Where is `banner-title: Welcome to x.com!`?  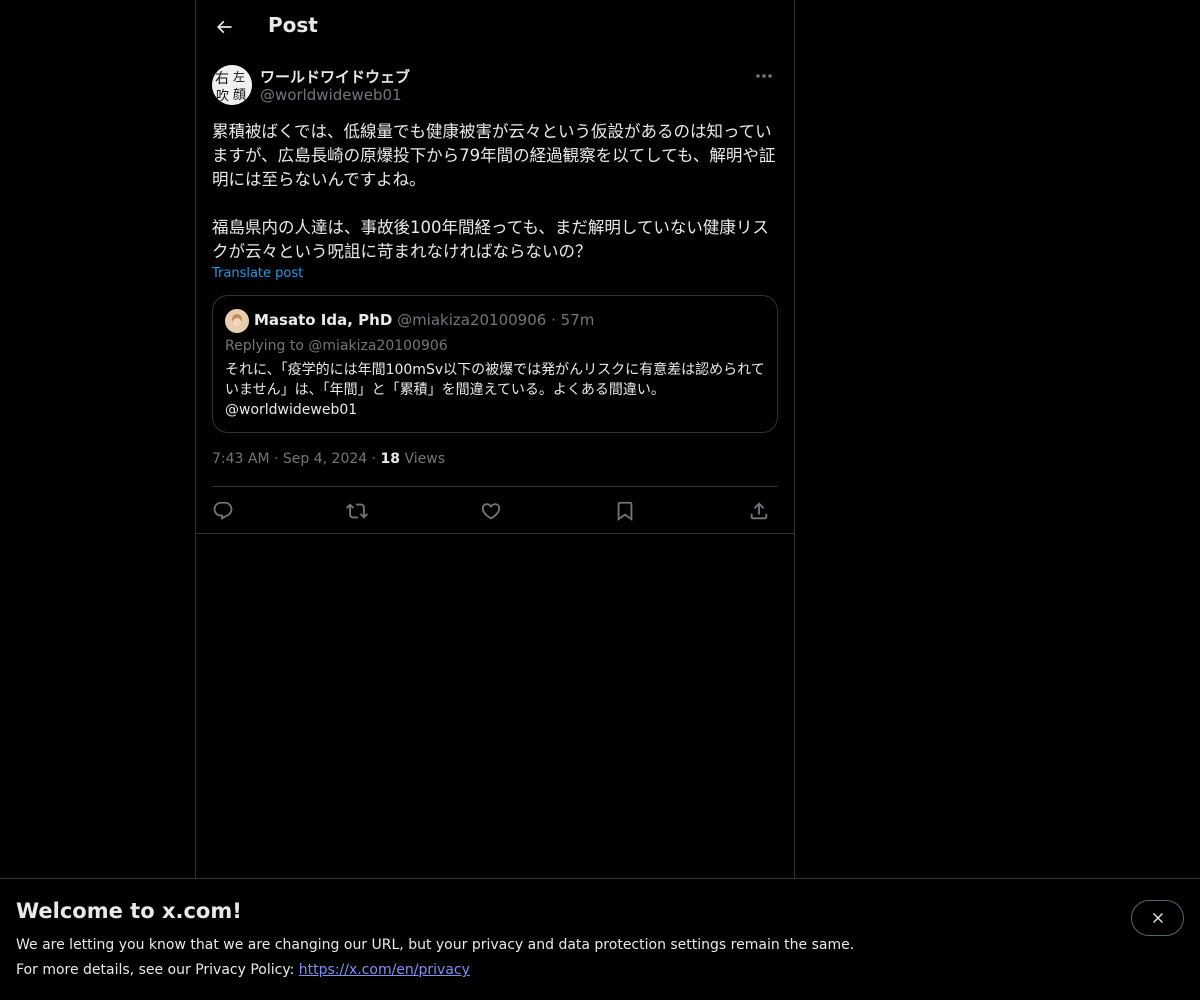 banner-title: Welcome to x.com! is located at coordinates (129, 911).